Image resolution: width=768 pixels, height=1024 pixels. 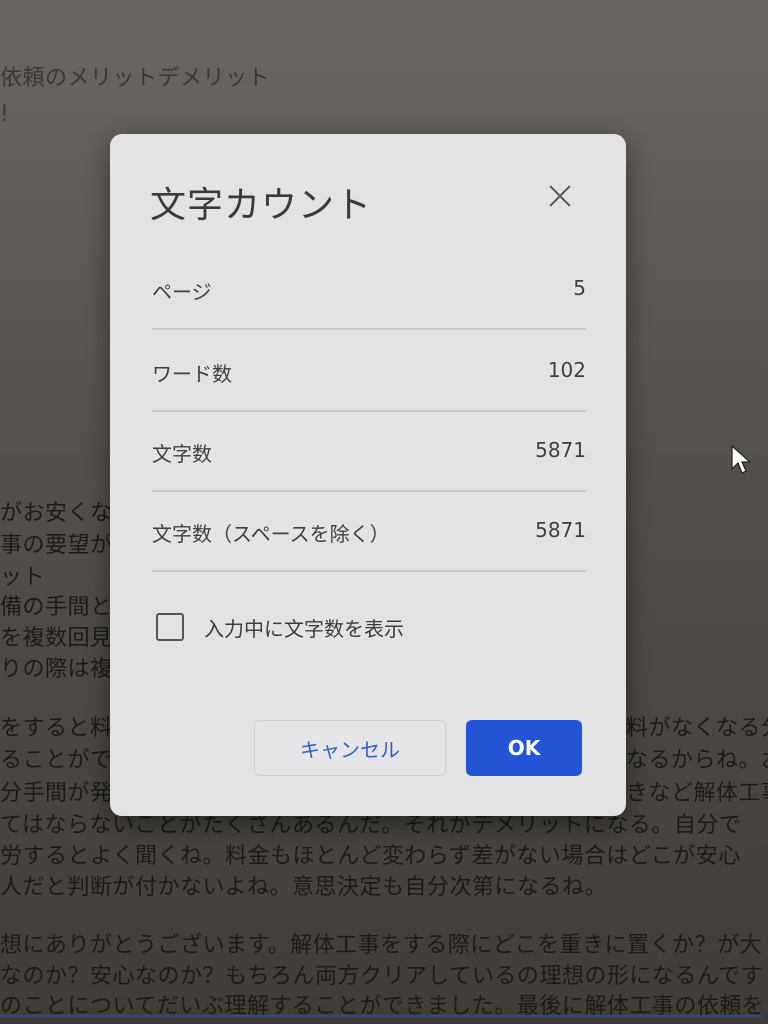 I want to click on doc-line: のことについてだいぶ理解することができました。最後に解体工事の依頼を, so click(x=382, y=1006).